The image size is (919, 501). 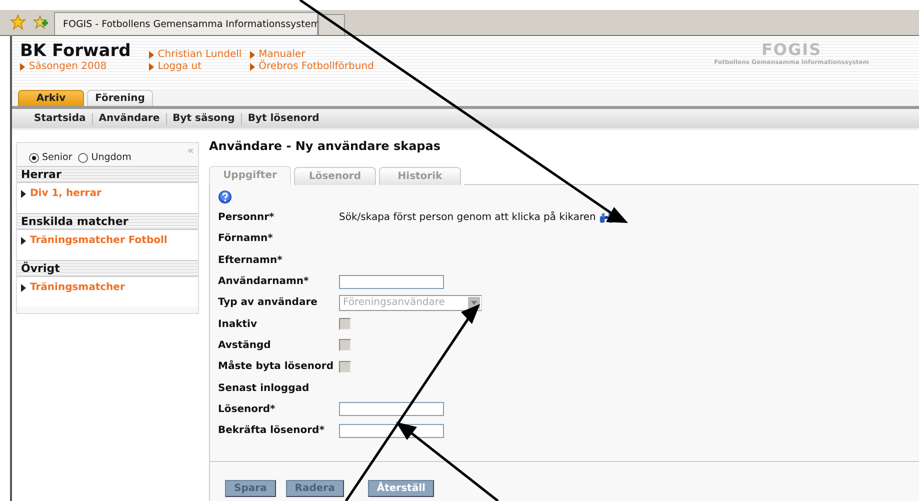 I want to click on field-label: Måste byta lösenord, so click(x=276, y=366).